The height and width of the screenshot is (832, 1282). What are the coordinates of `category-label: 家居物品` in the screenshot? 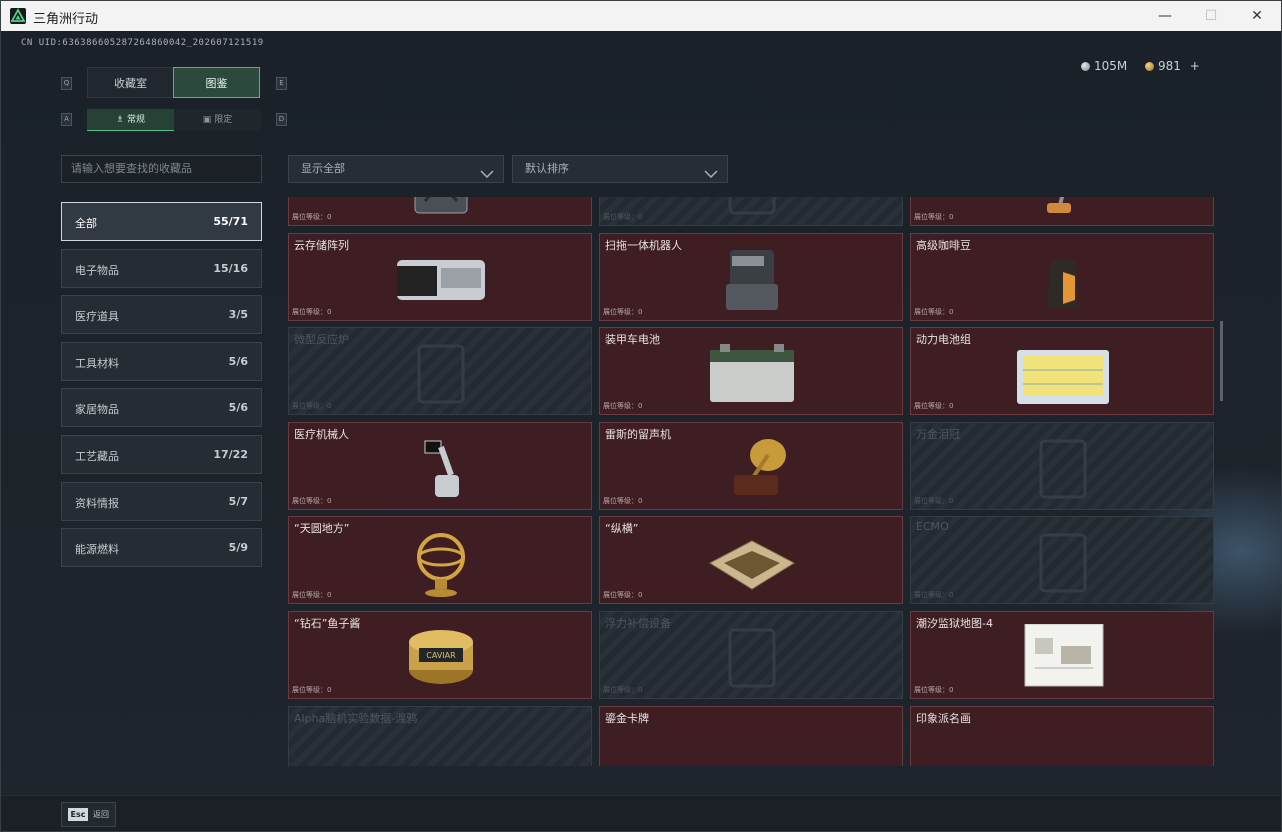 It's located at (97, 410).